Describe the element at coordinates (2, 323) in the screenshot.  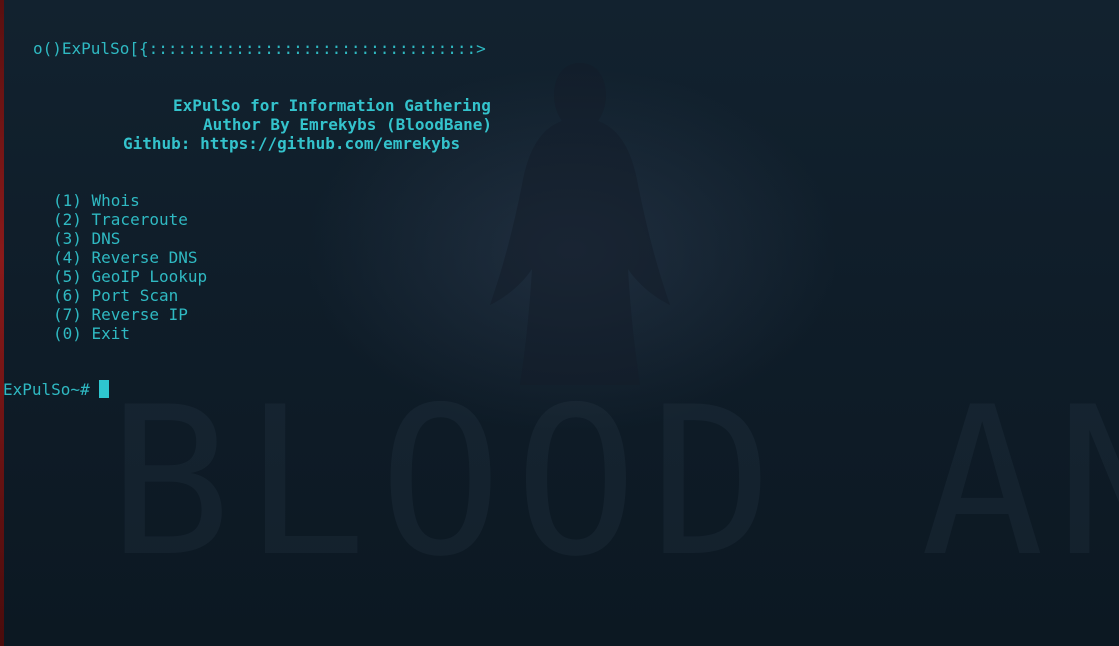
I see `window-edge` at that location.